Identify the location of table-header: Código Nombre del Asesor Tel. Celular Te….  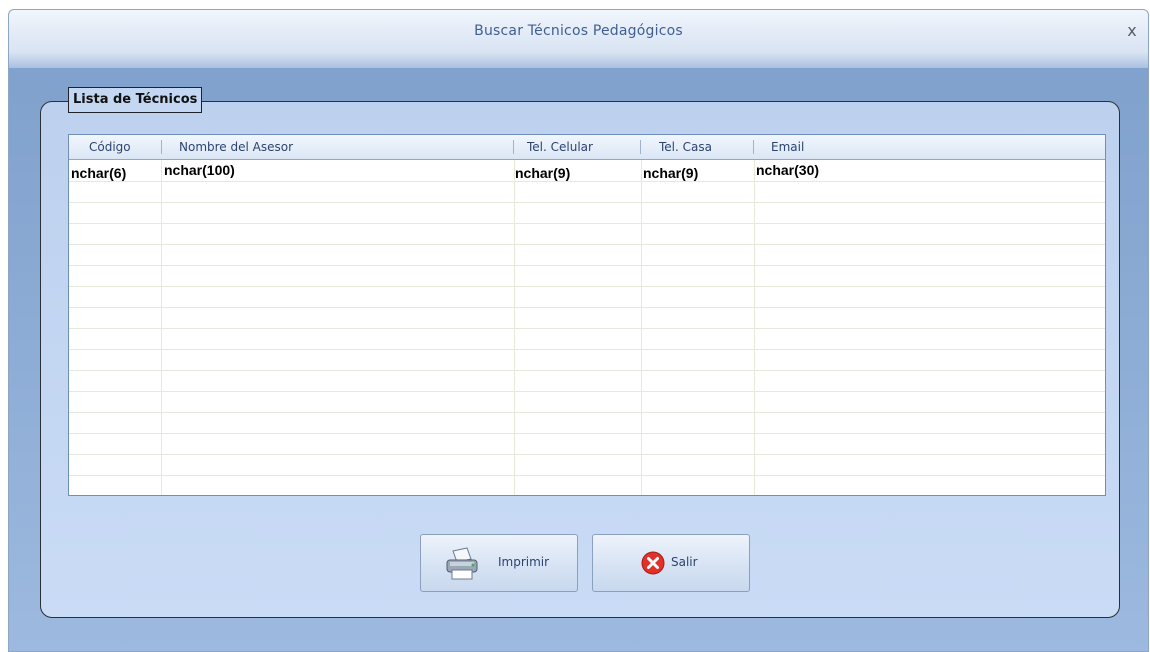
(587, 147).